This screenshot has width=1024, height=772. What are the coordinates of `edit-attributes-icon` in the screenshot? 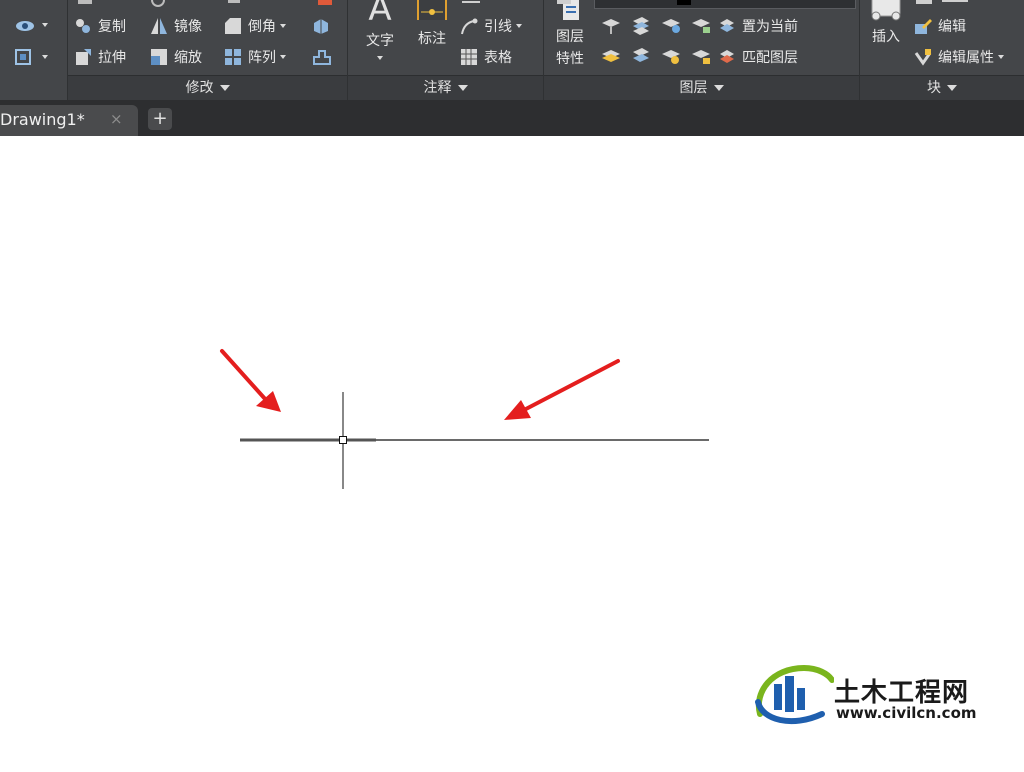 It's located at (923, 57).